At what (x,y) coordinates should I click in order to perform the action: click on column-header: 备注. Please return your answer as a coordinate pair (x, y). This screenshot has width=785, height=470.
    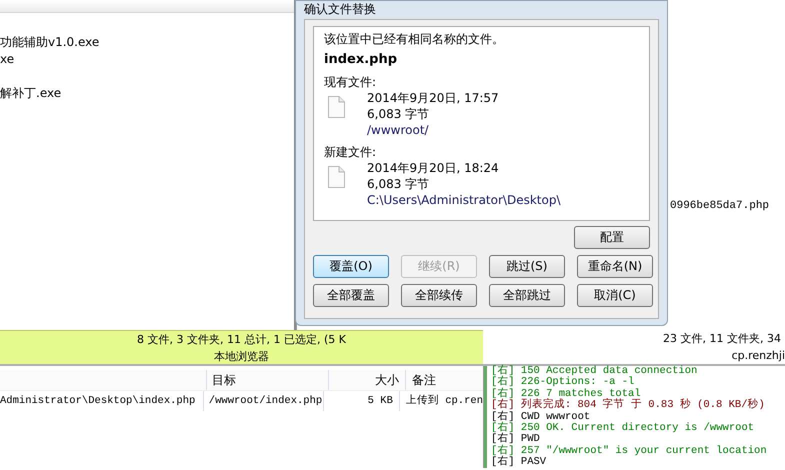
    Looking at the image, I should click on (444, 380).